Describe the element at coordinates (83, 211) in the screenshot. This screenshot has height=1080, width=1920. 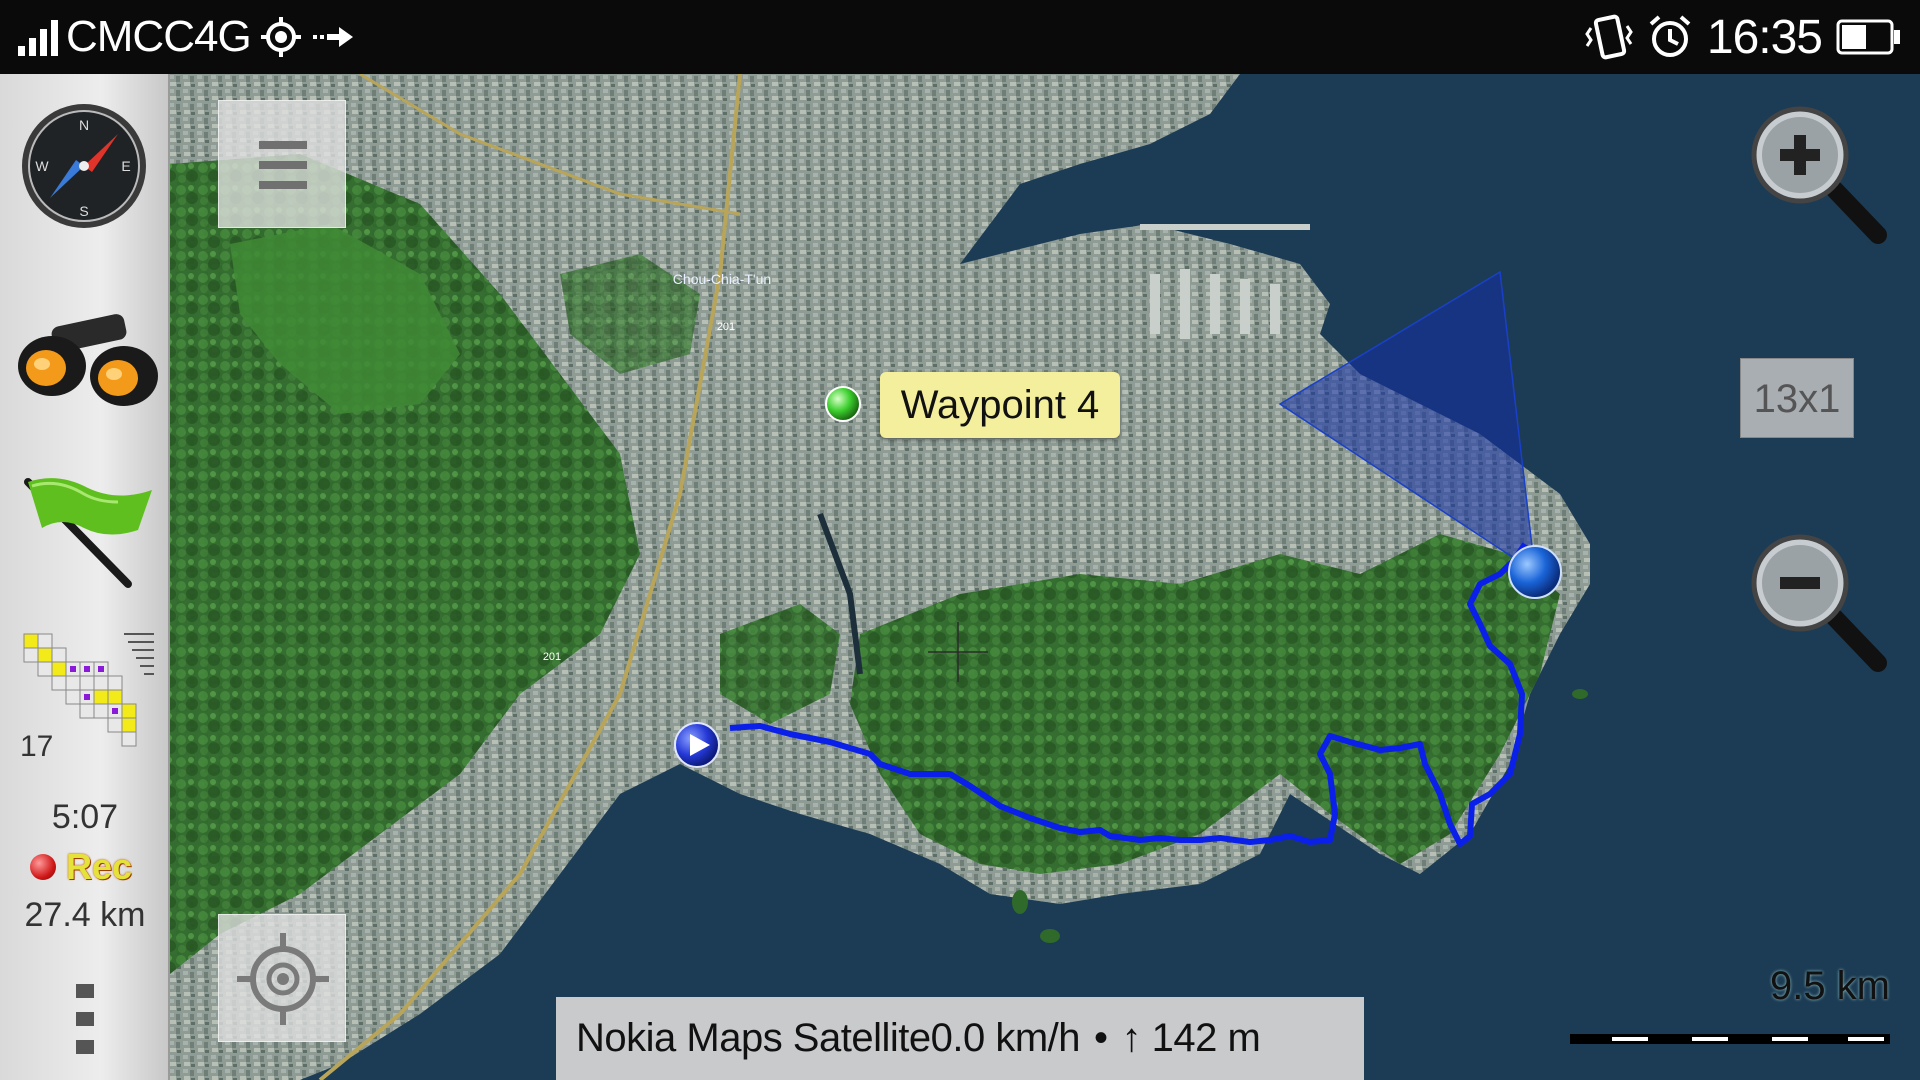
I see `svg-text: S` at that location.